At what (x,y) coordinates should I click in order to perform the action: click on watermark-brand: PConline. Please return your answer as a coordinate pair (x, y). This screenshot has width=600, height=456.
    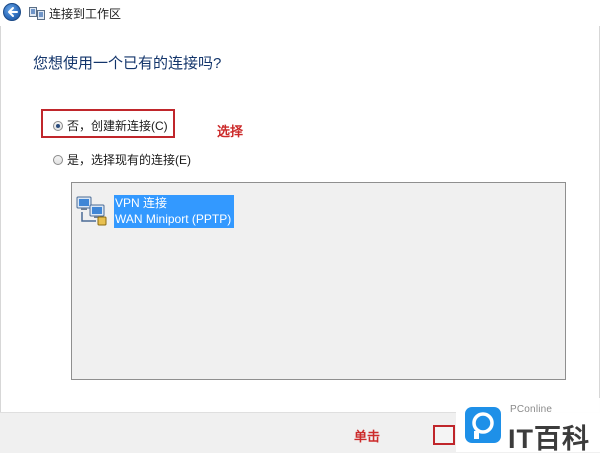
    Looking at the image, I should click on (531, 409).